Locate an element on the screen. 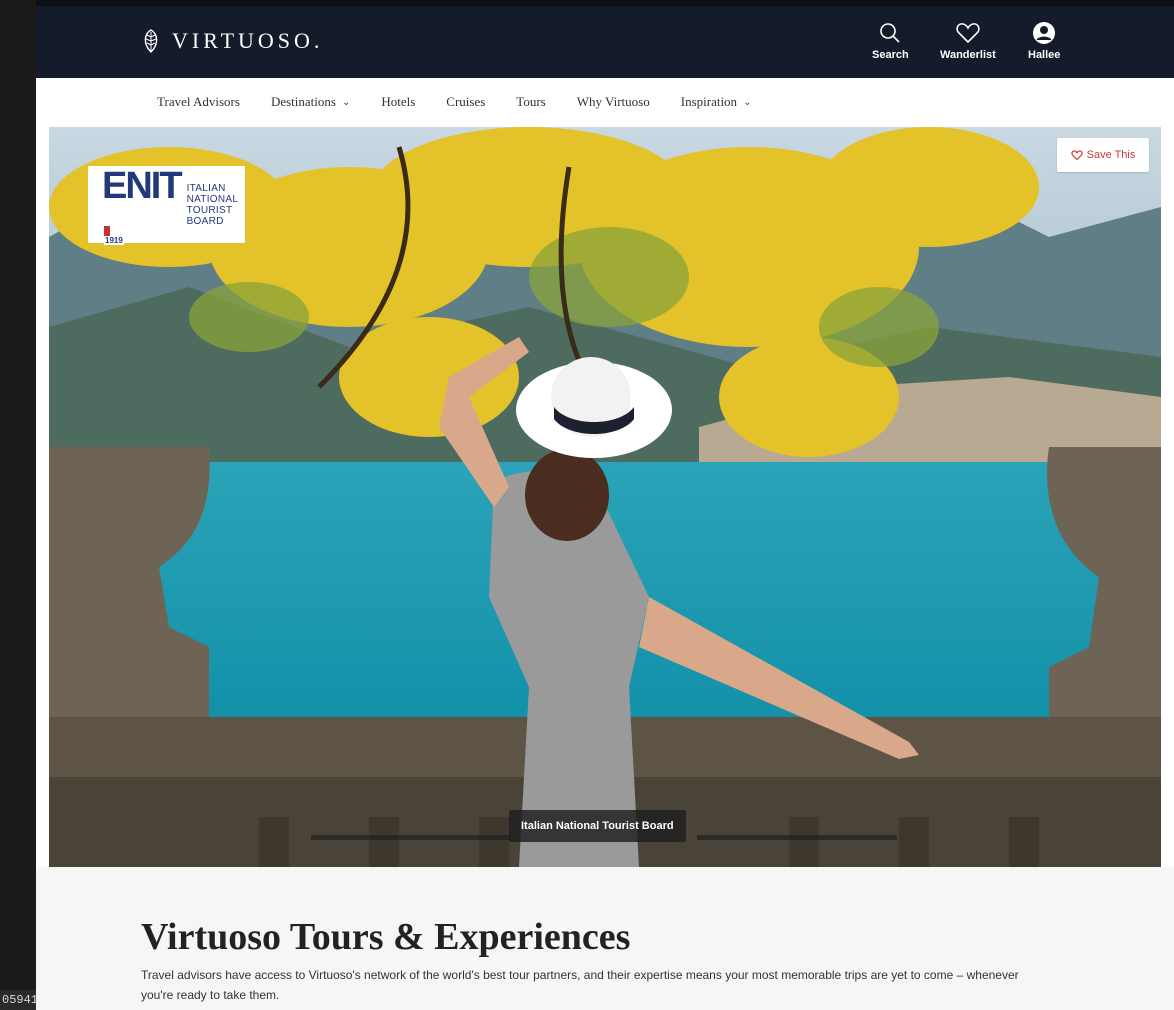  enit-name-line: ITALIAN is located at coordinates (206, 188).